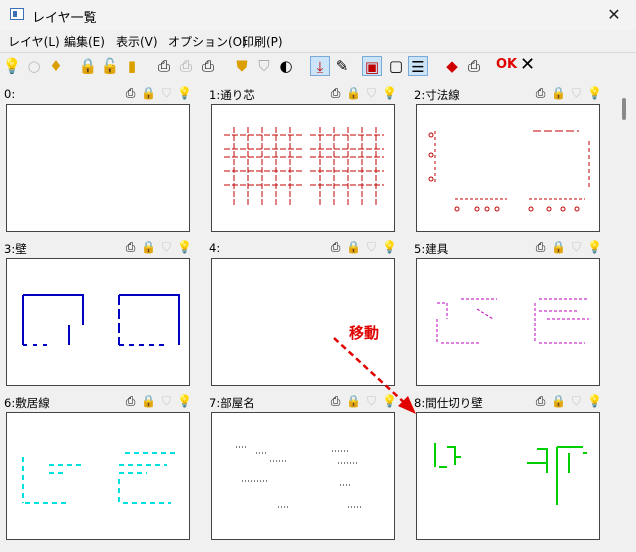 The height and width of the screenshot is (552, 636). I want to click on printer-icon: ⎙, so click(164, 66).